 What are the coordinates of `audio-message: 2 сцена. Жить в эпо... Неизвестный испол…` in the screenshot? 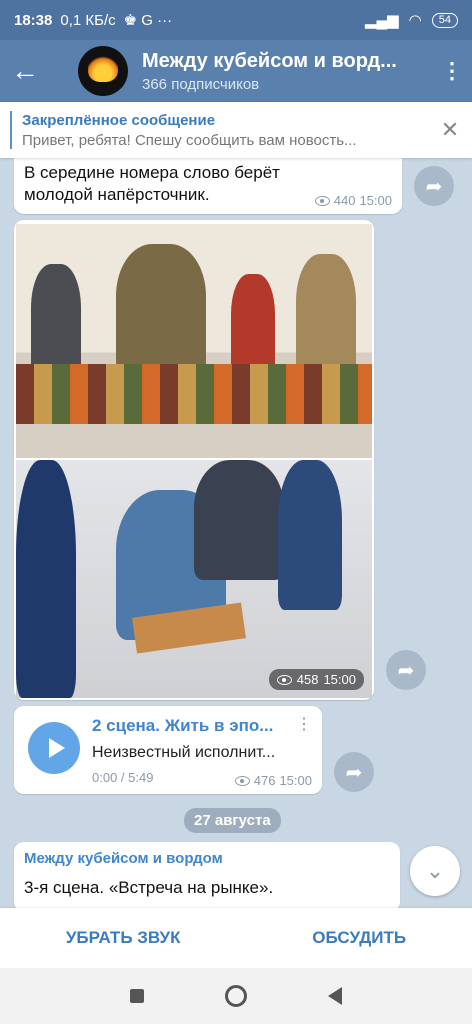 It's located at (168, 750).